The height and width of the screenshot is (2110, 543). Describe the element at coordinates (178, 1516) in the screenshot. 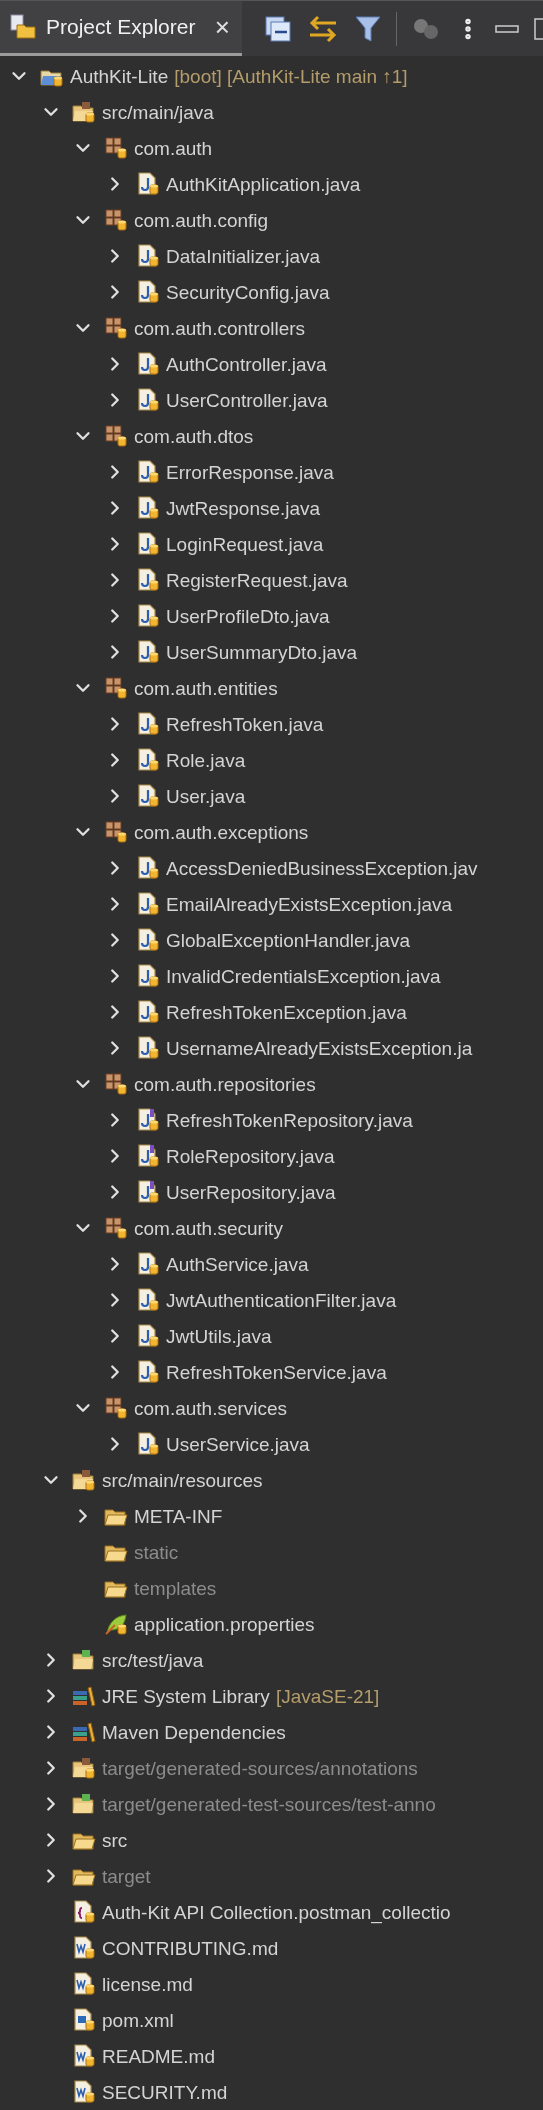

I see `tree-item-label: META-INF` at that location.